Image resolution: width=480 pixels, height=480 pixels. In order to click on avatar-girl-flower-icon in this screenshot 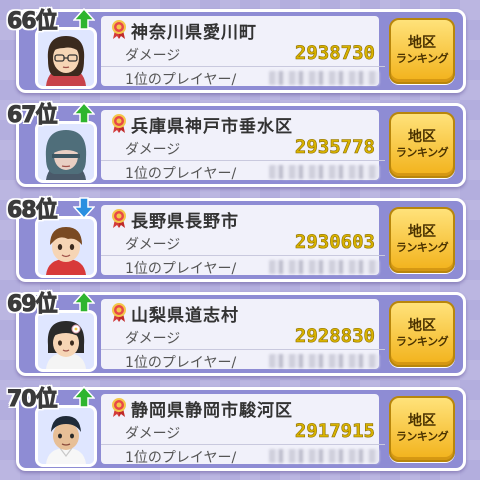, I will do `click(66, 341)`.